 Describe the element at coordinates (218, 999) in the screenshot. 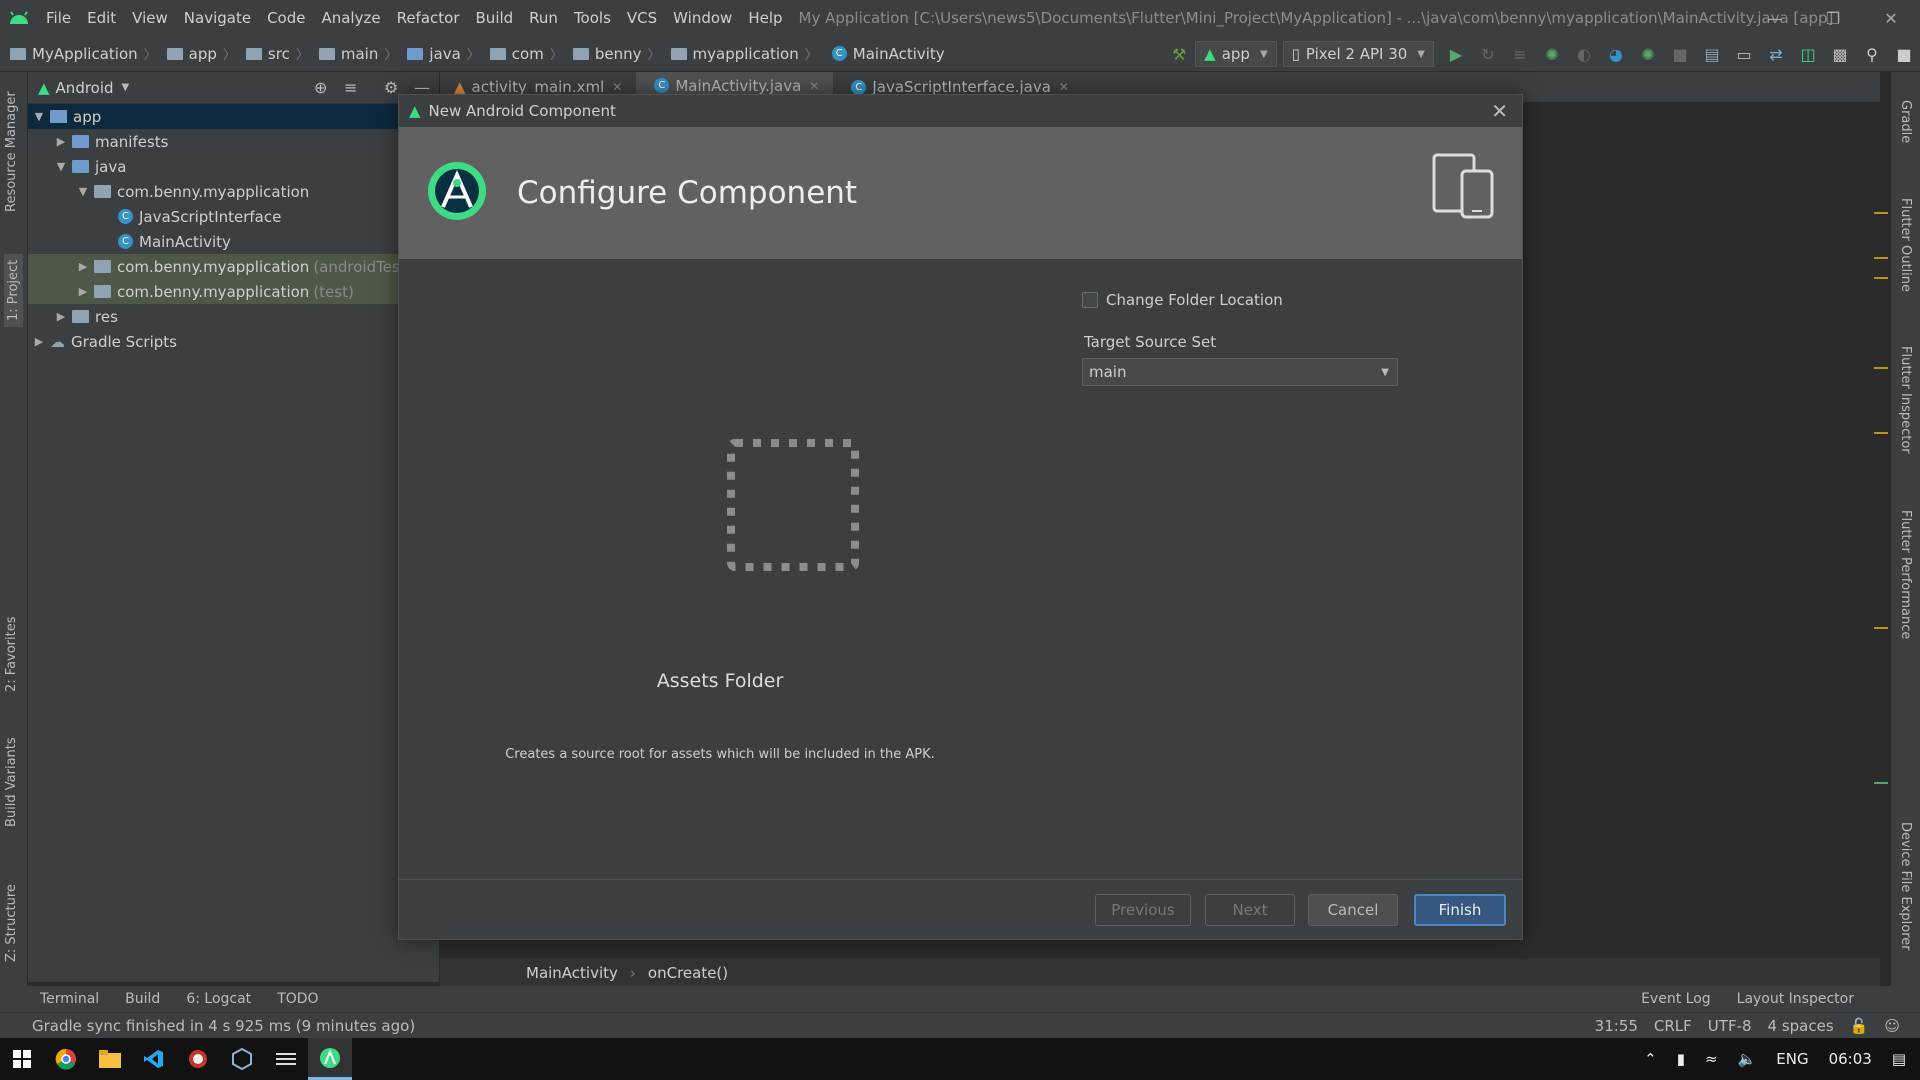

I see `logcat-tab: 6: Logcat` at that location.